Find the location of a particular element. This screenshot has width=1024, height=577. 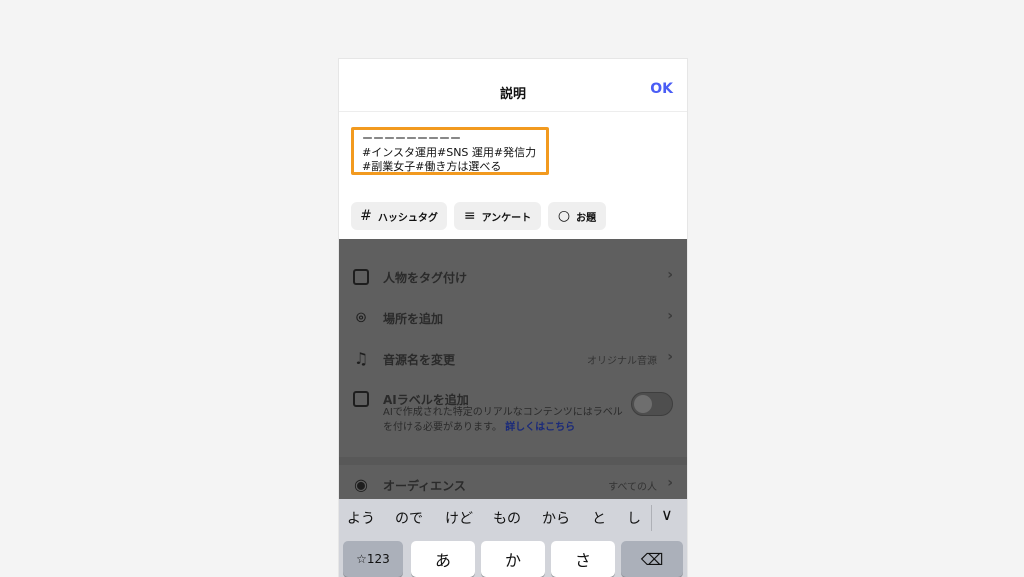

caption-line: ーーーーーーーーー is located at coordinates (411, 138).